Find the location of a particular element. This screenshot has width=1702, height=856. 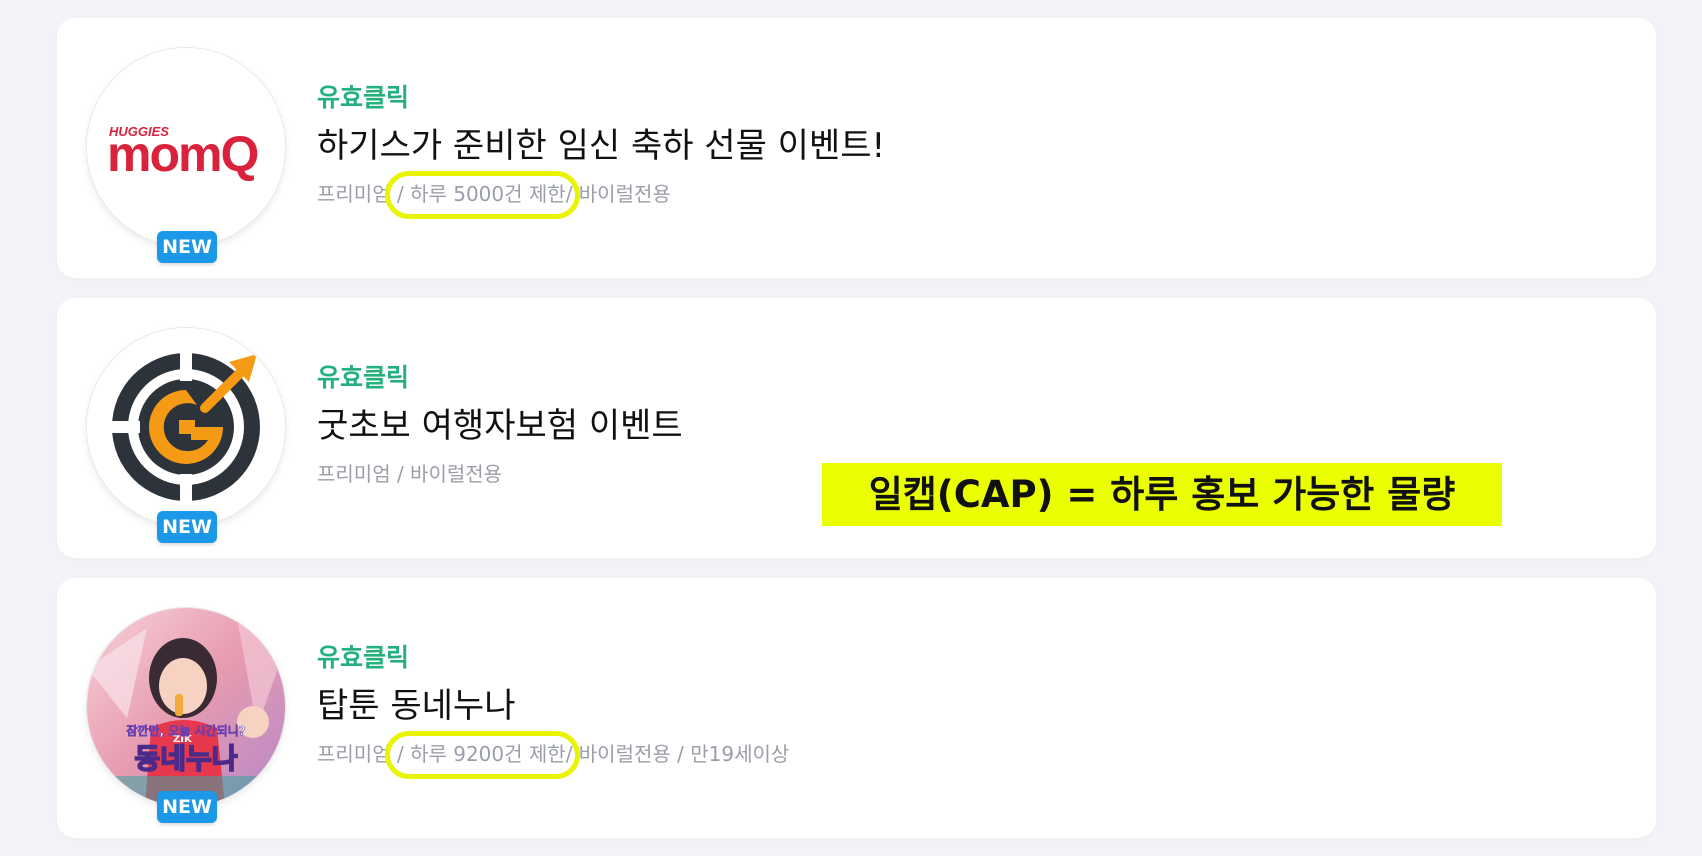

meta-usage: / 바이럴전용 is located at coordinates (618, 194).